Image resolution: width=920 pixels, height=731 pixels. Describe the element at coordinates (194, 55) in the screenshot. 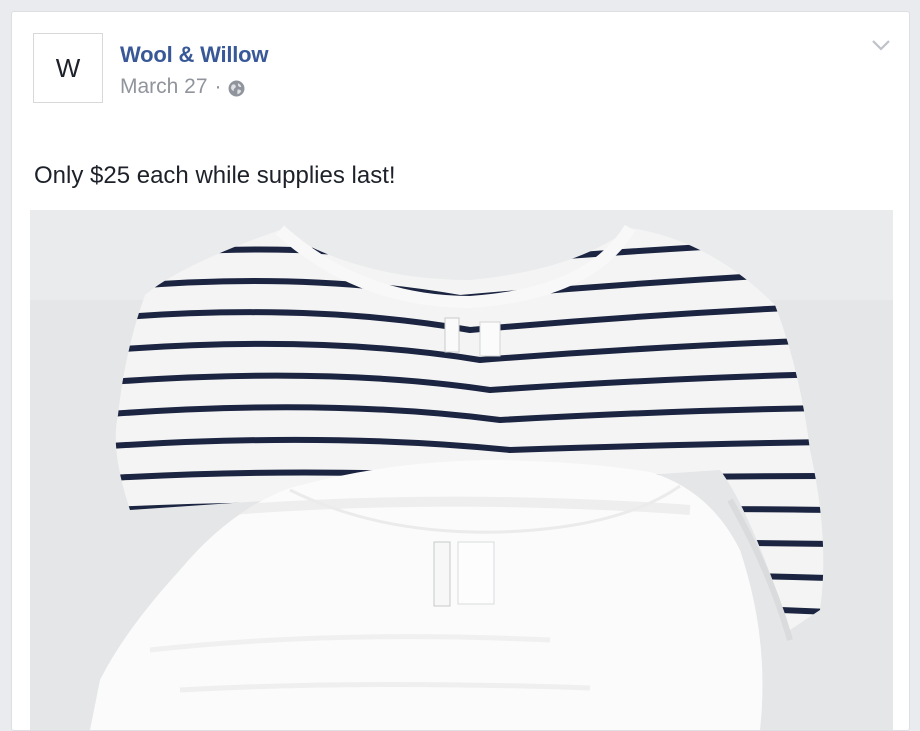

I see `page-name-link: Wool & Willow` at that location.